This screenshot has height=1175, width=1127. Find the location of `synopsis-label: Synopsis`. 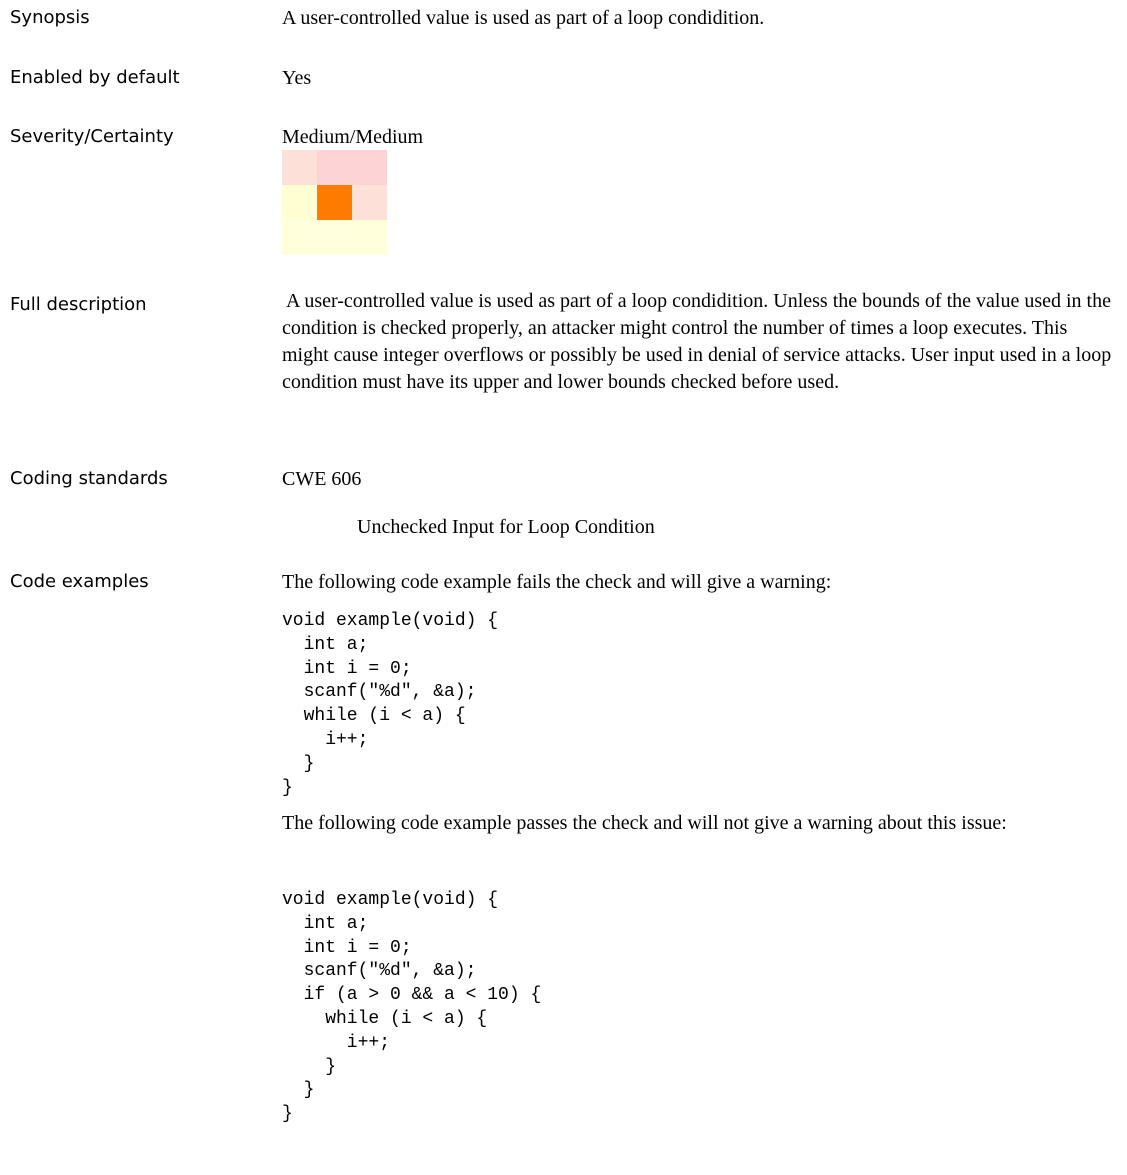

synopsis-label: Synopsis is located at coordinates (50, 17).